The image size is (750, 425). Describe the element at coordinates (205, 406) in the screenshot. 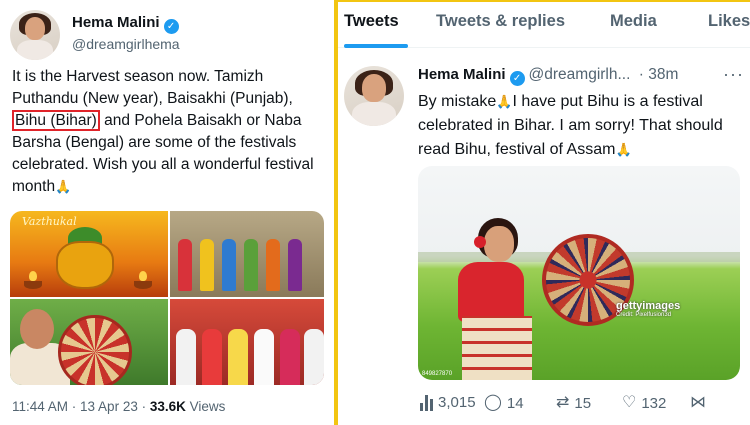

I see `views-label: Views` at that location.